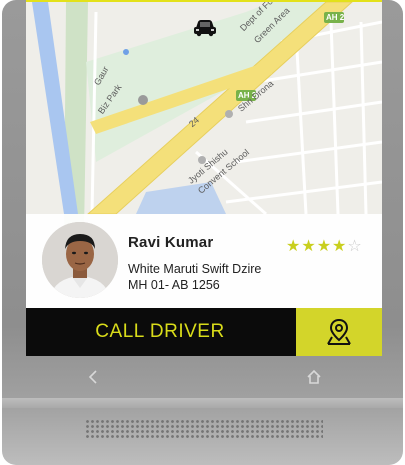 The width and height of the screenshot is (405, 465). What do you see at coordinates (202, 403) in the screenshot?
I see `phone-rim` at bounding box center [202, 403].